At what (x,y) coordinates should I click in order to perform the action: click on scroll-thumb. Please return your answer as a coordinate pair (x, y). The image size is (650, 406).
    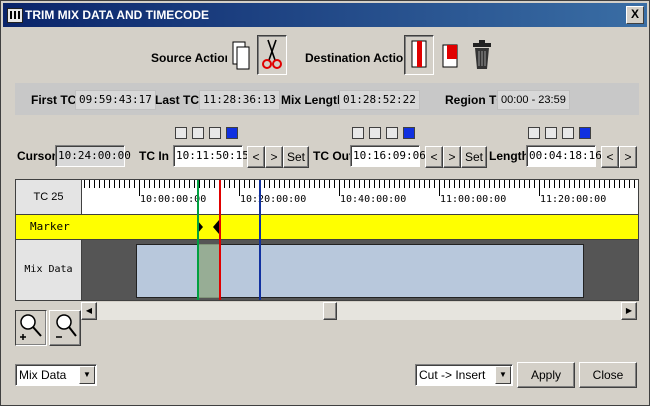
    Looking at the image, I should click on (330, 311).